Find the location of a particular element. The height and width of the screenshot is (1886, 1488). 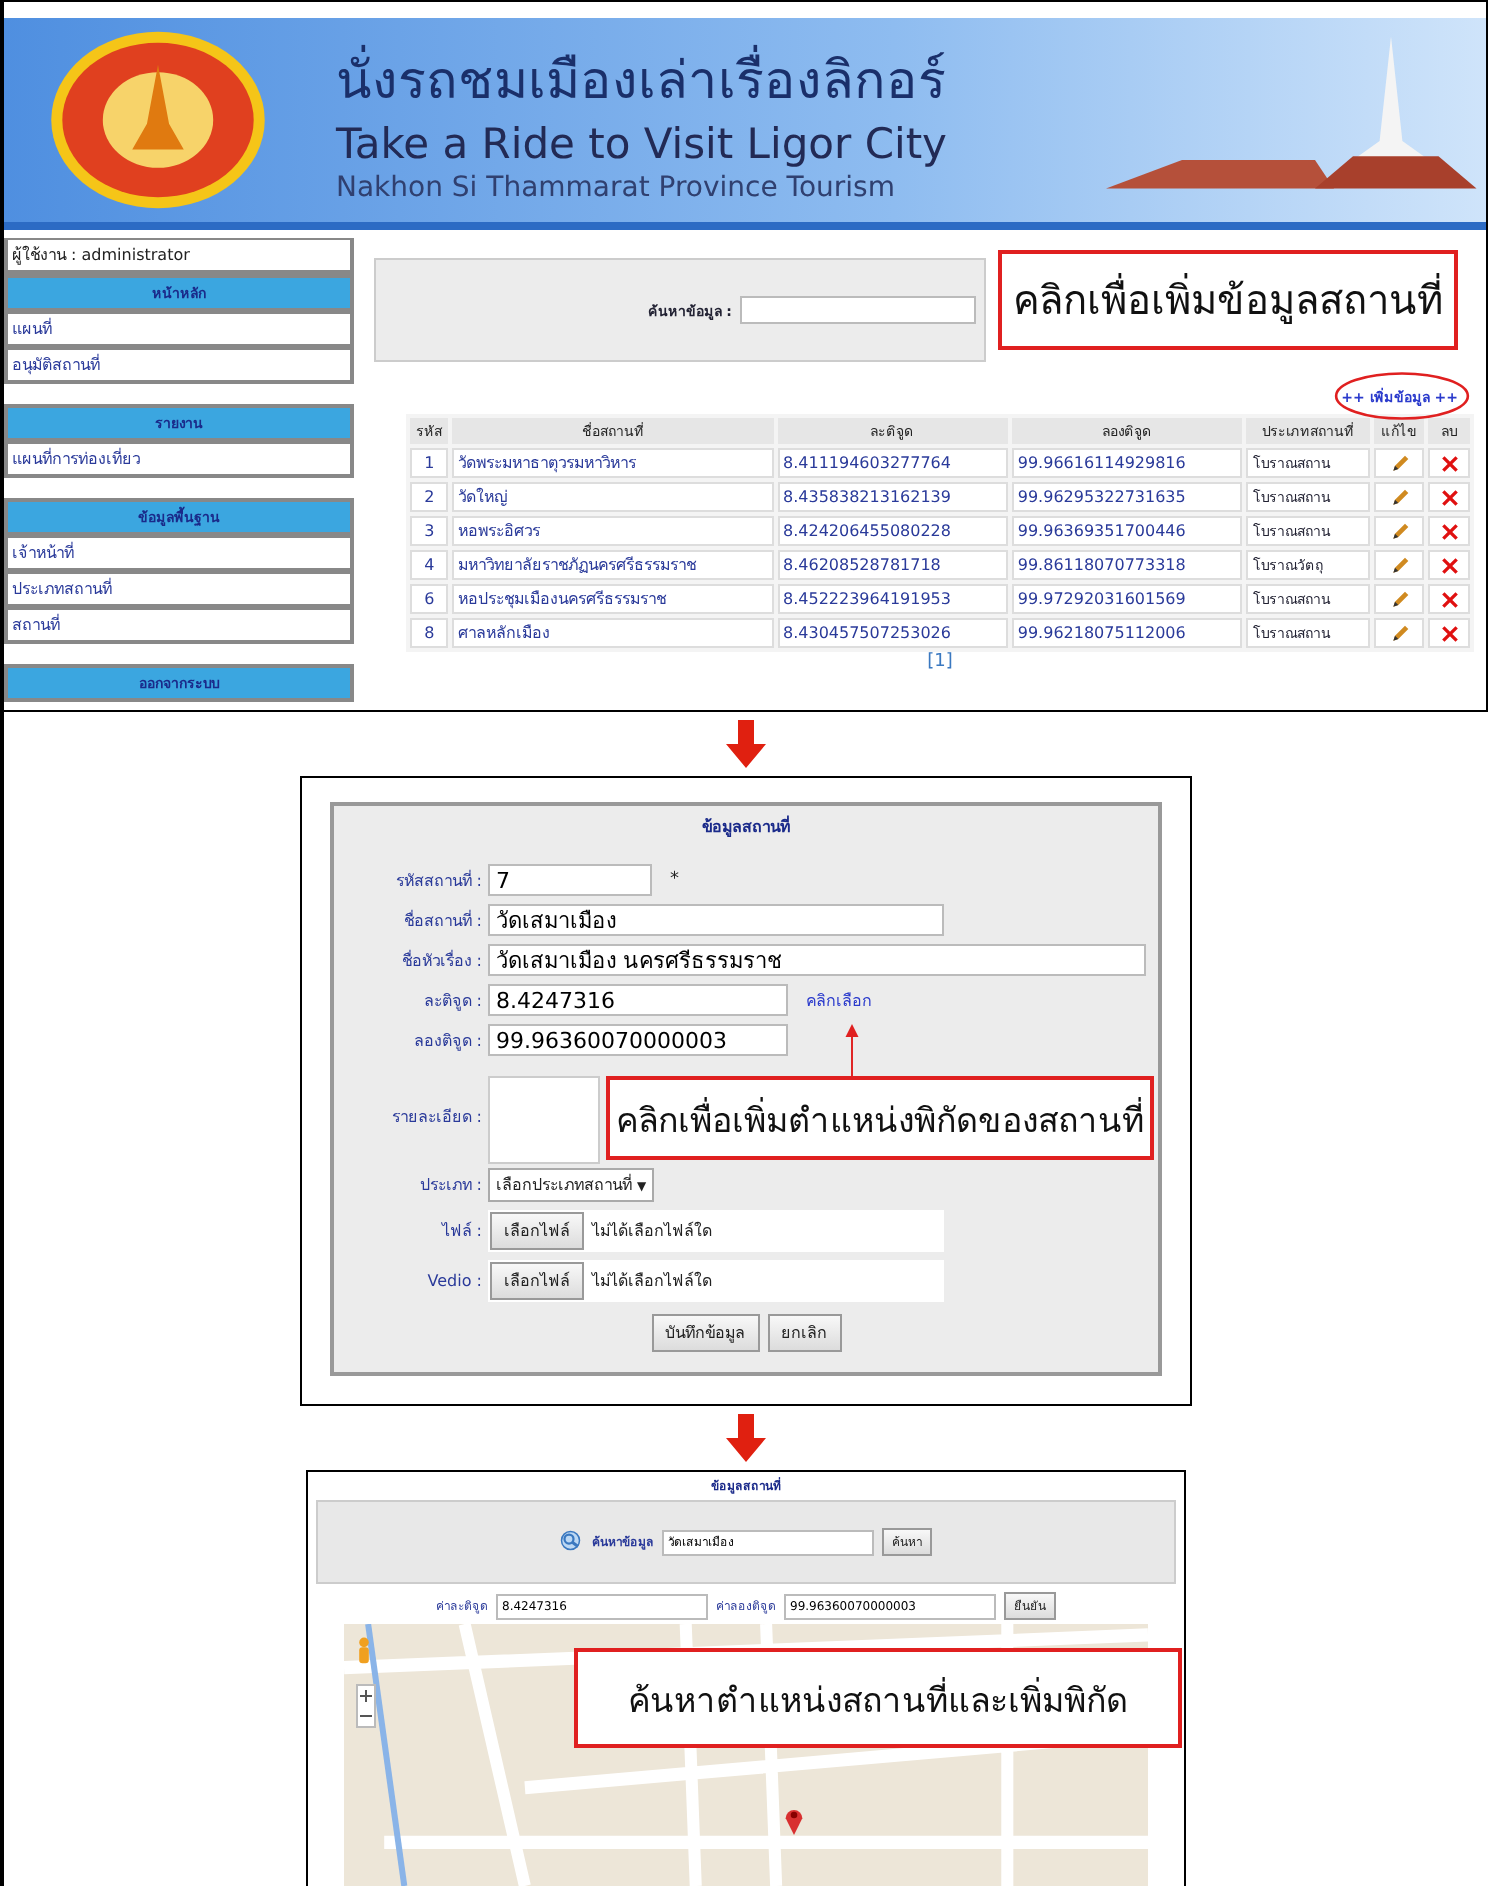

table-cell: 8.452223964191953 is located at coordinates (892, 599).